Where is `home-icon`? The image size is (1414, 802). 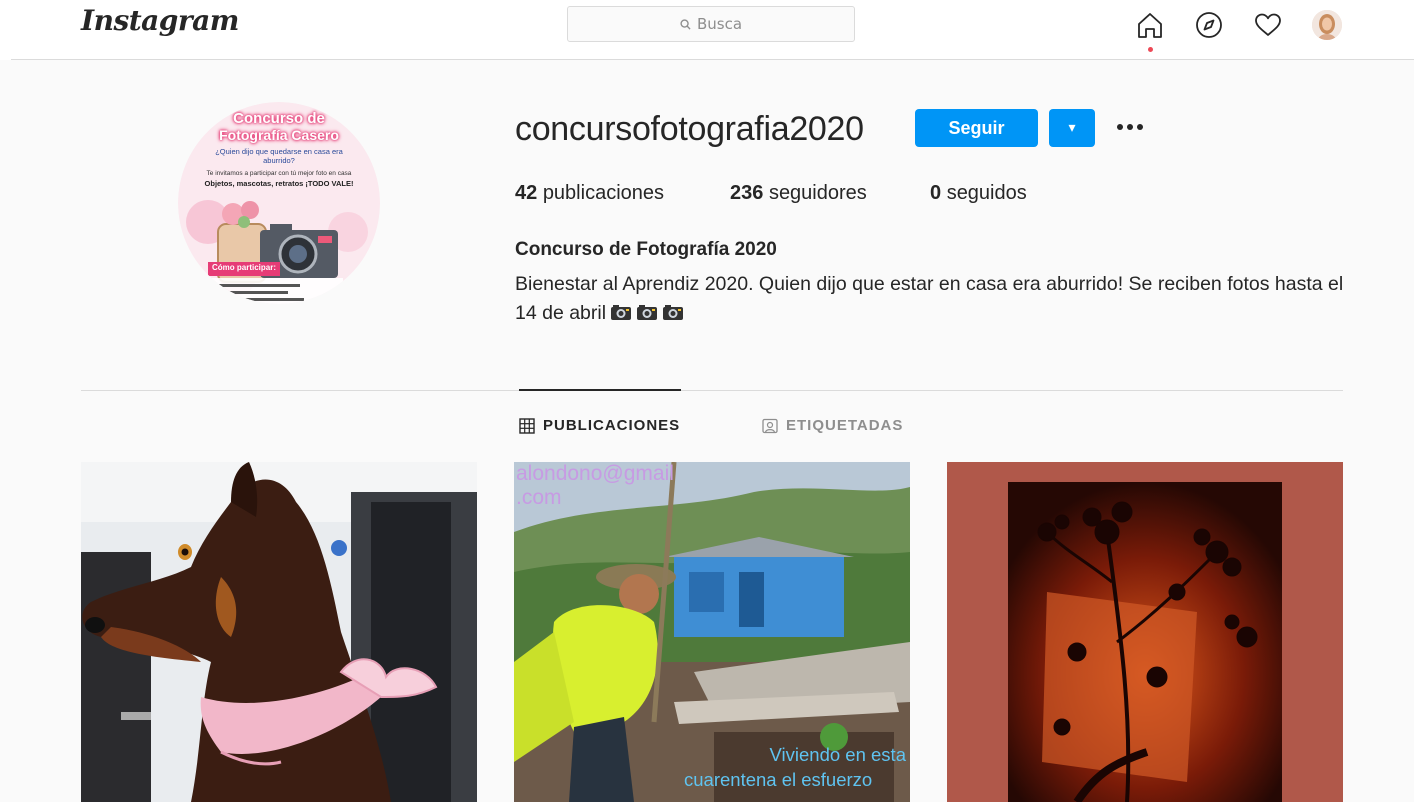
home-icon is located at coordinates (1150, 25).